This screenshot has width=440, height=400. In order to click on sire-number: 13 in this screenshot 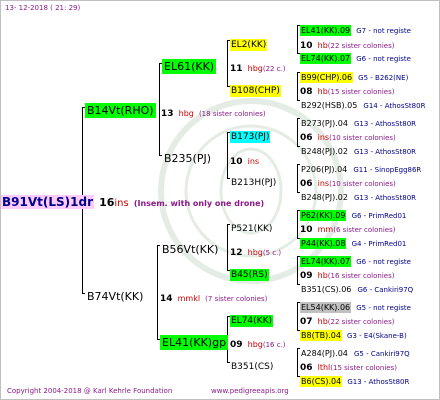, I will do `click(167, 114)`.